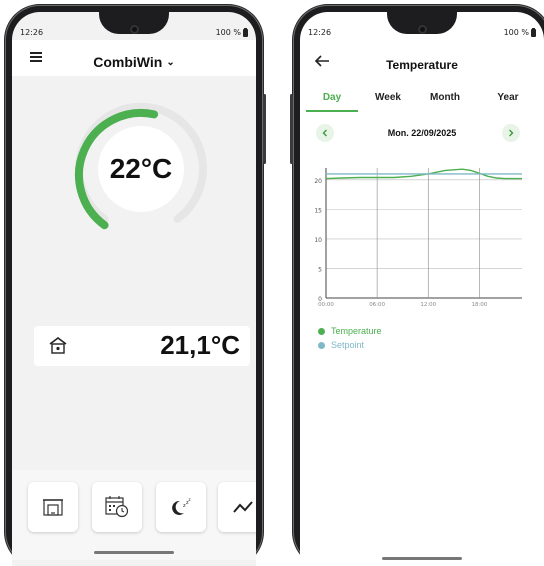  I want to click on schedule-icon, so click(117, 507).